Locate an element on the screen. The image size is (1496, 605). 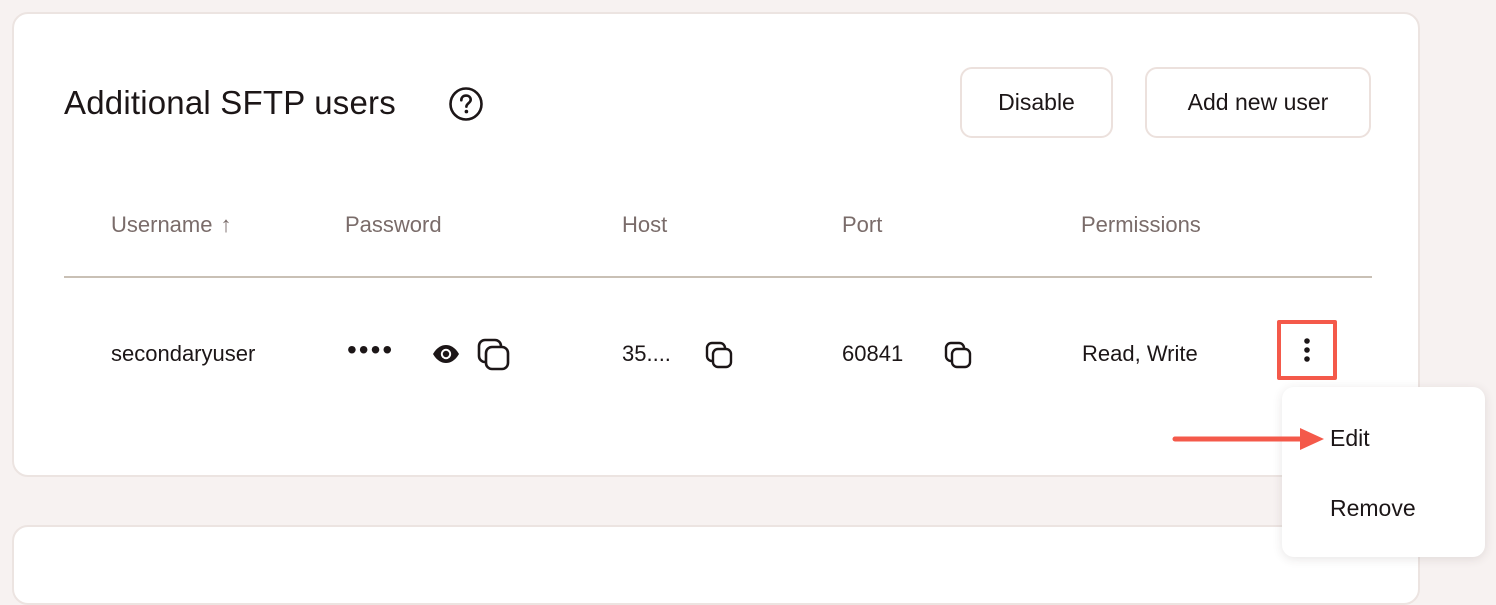
row-actions-menu: Edit Remove is located at coordinates (1383, 472).